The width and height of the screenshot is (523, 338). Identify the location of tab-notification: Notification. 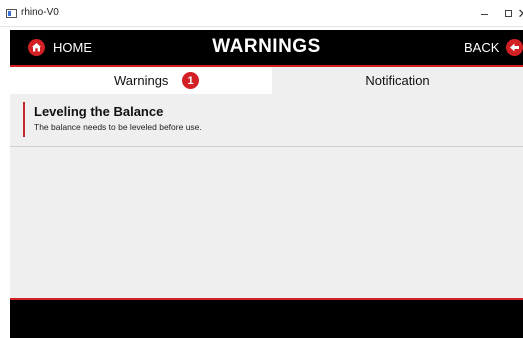
(397, 80).